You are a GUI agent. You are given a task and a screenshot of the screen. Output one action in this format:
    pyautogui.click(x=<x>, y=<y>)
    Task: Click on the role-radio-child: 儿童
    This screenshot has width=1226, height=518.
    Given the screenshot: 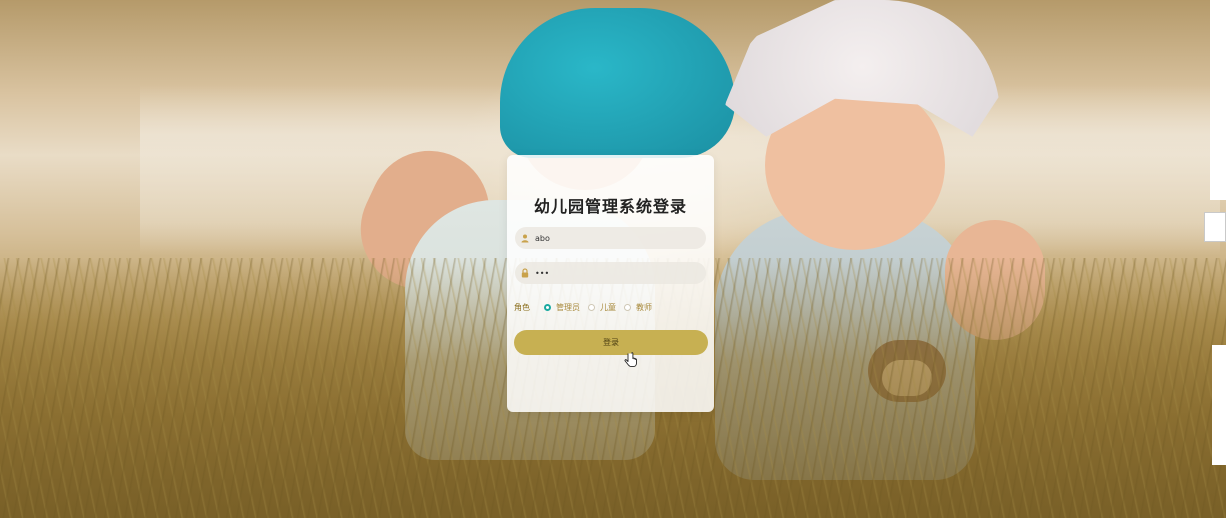 What is the action you would take?
    pyautogui.click(x=602, y=307)
    